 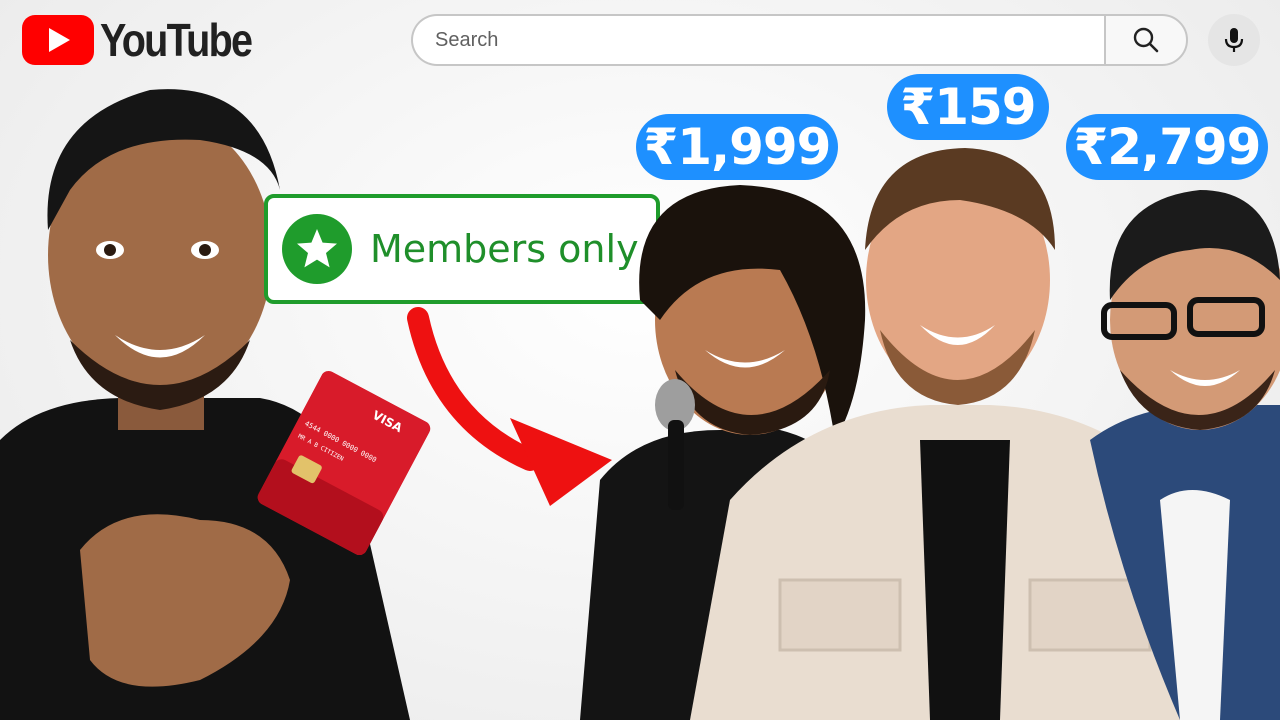 What do you see at coordinates (1167, 147) in the screenshot?
I see `price-badge-3: ₹2,799` at bounding box center [1167, 147].